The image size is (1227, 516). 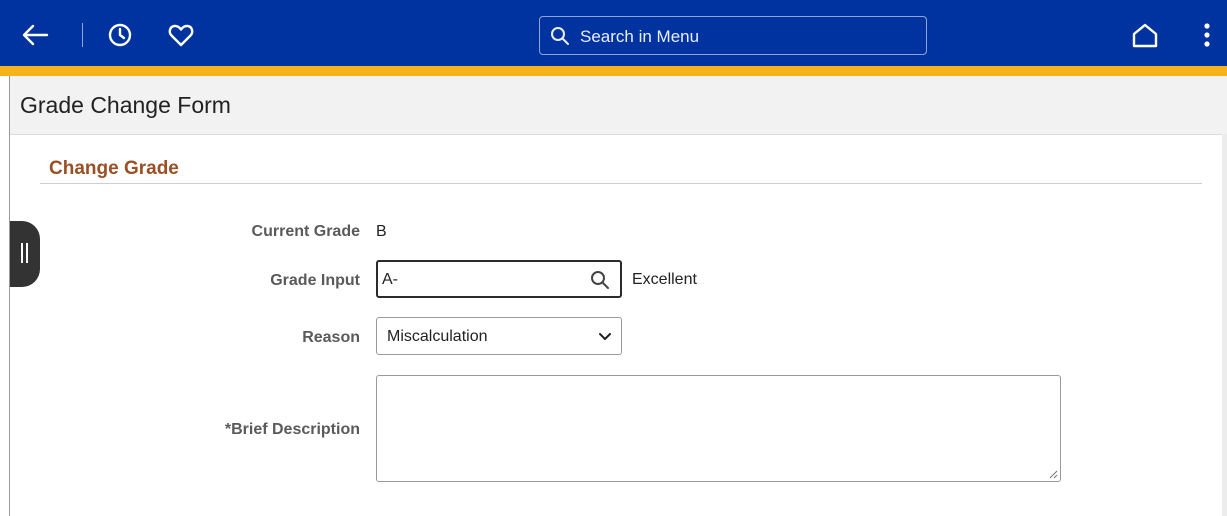 What do you see at coordinates (621, 183) in the screenshot?
I see `section-divider` at bounding box center [621, 183].